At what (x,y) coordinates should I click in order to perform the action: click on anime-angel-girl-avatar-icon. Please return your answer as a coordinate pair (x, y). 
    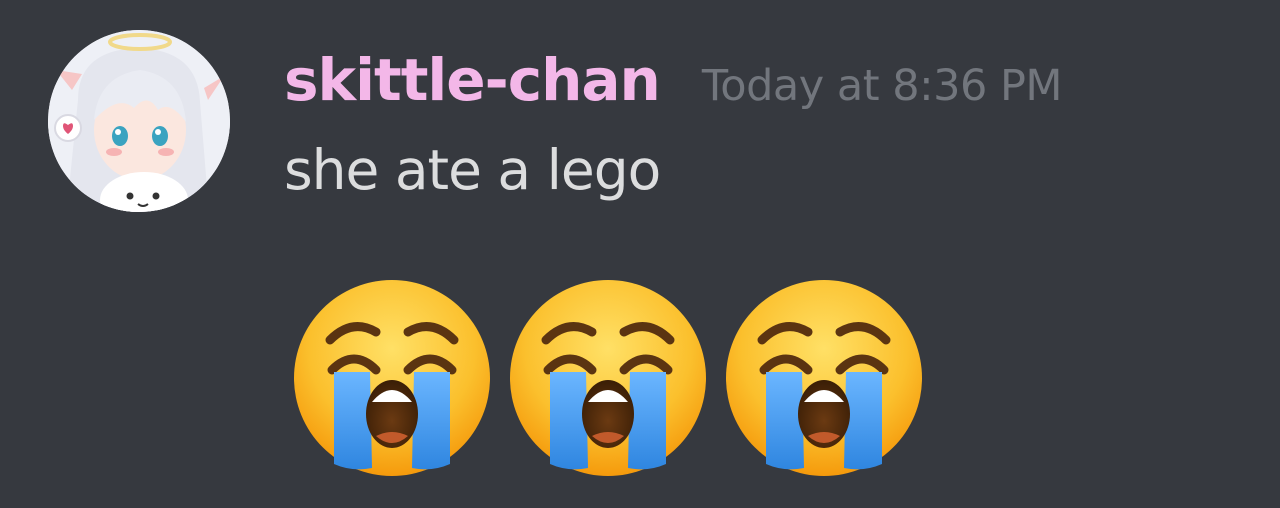
    Looking at the image, I should click on (139, 121).